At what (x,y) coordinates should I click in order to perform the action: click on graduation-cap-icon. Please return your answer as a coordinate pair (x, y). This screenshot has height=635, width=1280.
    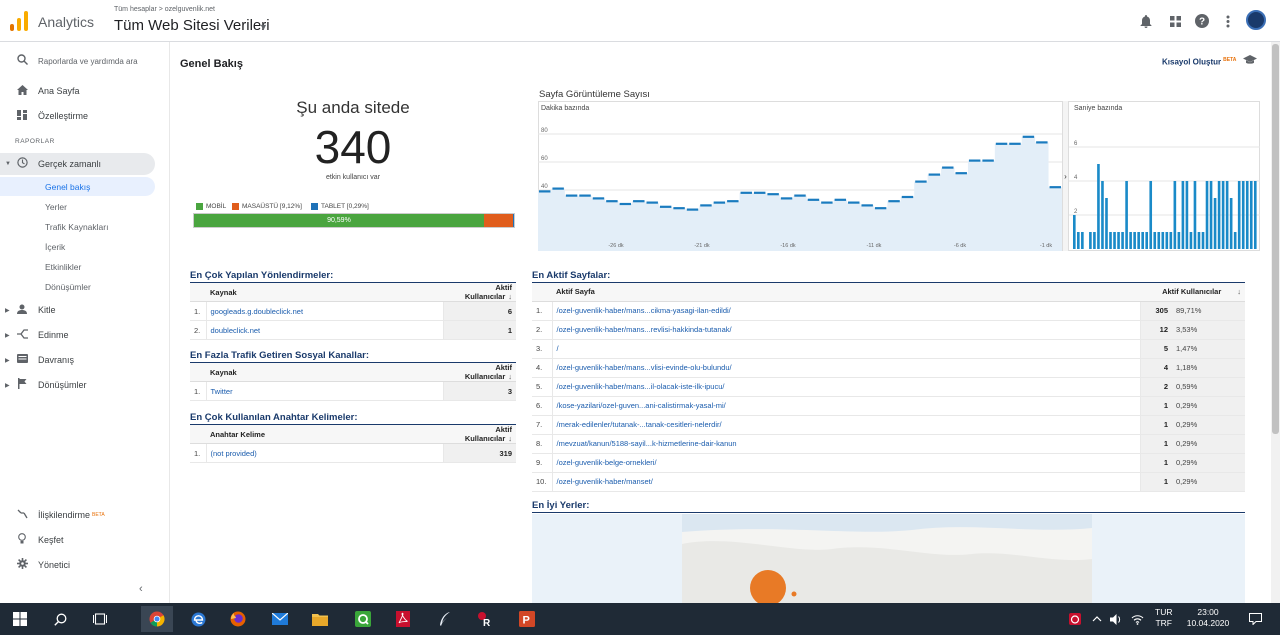
    Looking at the image, I should click on (1250, 61).